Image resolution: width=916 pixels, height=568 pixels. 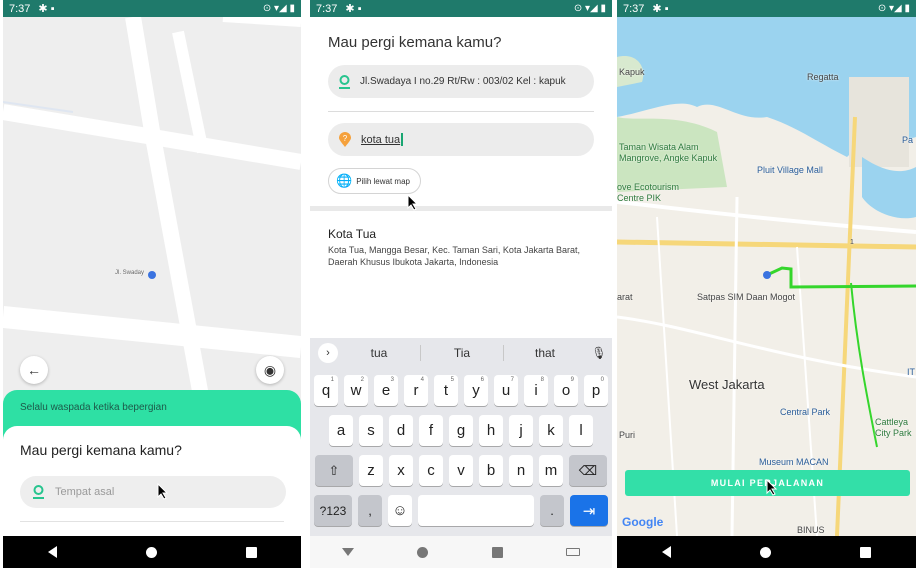 I want to click on map-label-ecotourism: ove Ecotourism Centre PIK, so click(x=648, y=192).